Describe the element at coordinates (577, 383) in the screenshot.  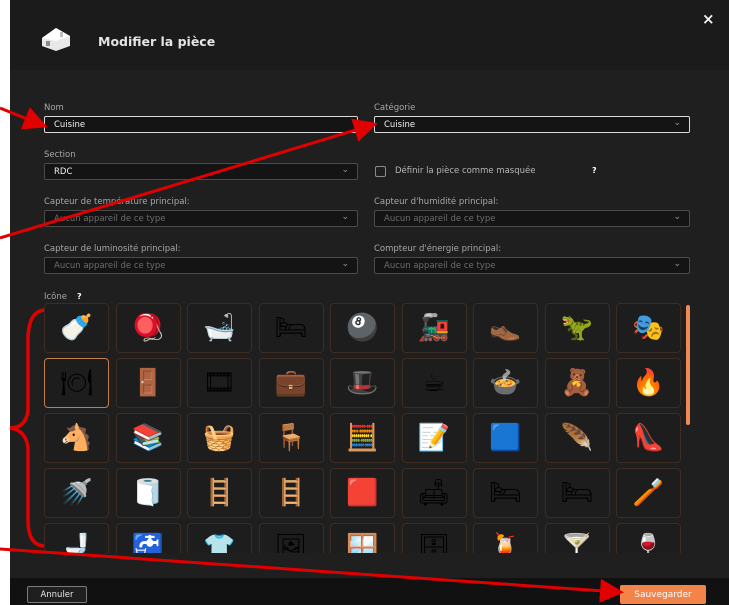
I see `icon-tile: 🧸` at that location.